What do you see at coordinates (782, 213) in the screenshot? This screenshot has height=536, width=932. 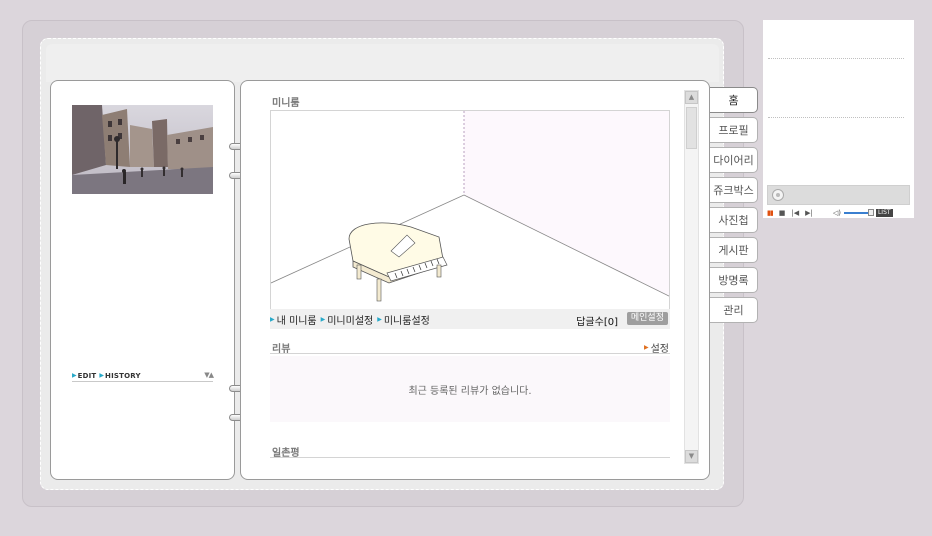 I see `stop-icon: ■` at bounding box center [782, 213].